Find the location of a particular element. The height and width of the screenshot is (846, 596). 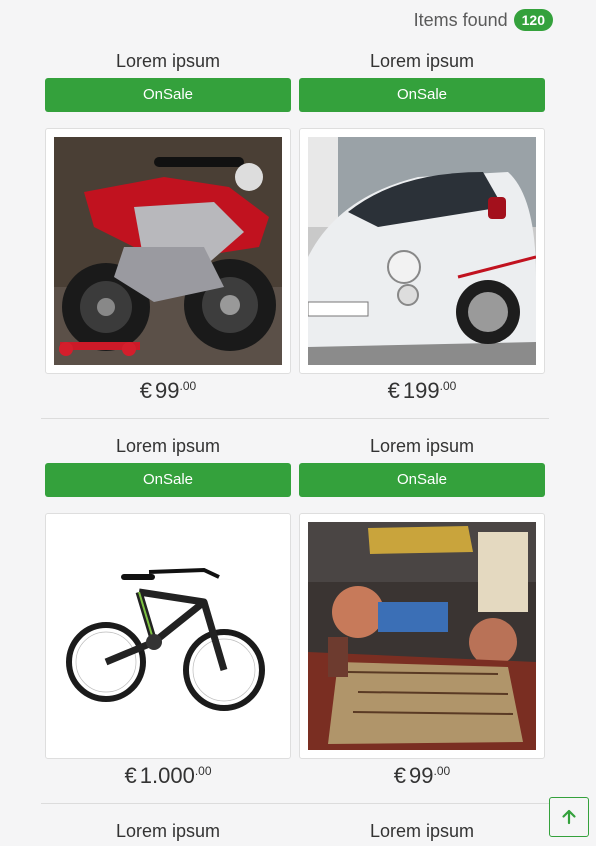

product-image-motorcycle is located at coordinates (168, 251).